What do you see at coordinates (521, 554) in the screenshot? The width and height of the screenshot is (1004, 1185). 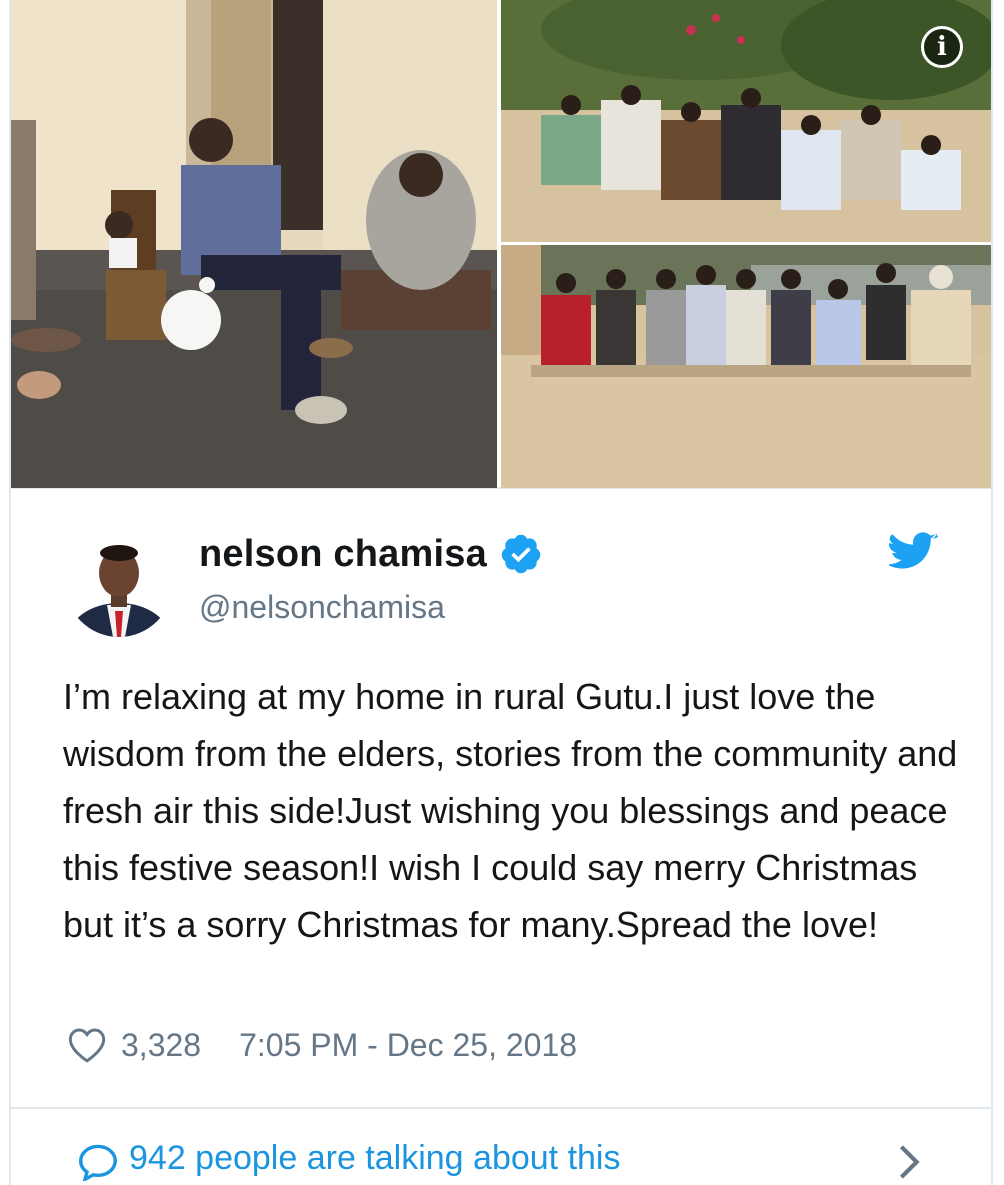 I see `verified-badge-icon` at bounding box center [521, 554].